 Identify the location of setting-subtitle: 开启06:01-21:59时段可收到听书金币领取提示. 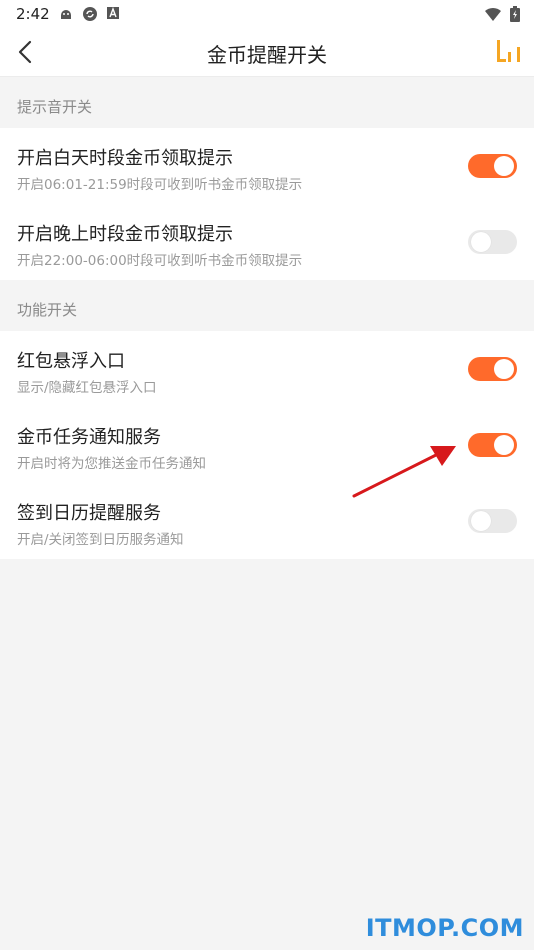
(160, 185).